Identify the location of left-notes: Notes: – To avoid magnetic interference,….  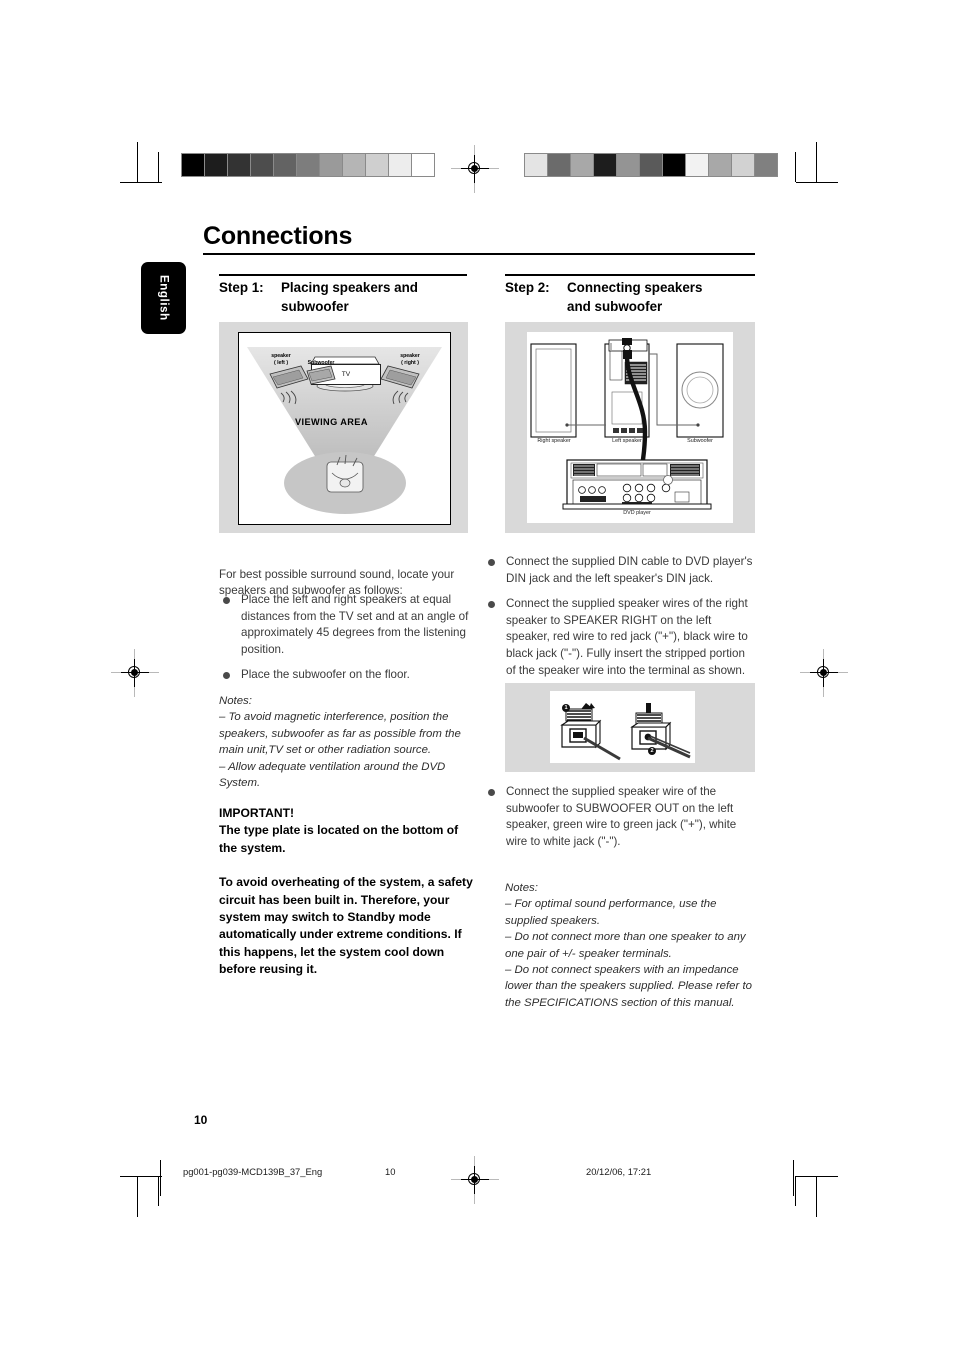
(344, 742).